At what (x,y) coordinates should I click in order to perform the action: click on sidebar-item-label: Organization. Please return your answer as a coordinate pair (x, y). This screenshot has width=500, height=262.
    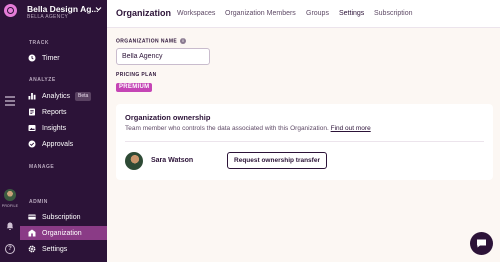
    Looking at the image, I should click on (62, 233).